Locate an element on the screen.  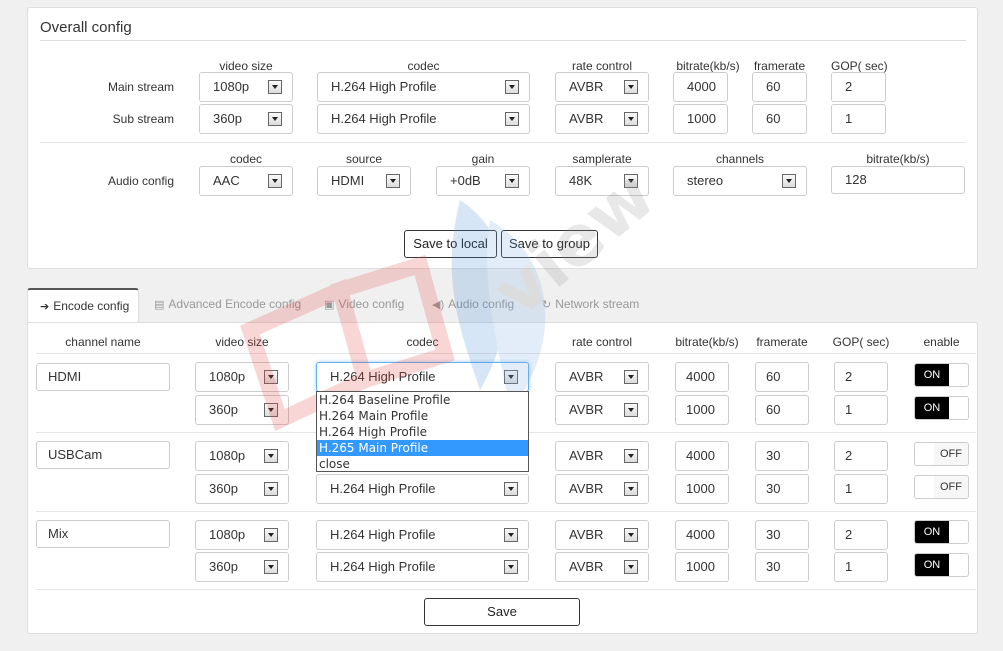
hdmi-sub-bitrate-input: 1000 is located at coordinates (702, 410).